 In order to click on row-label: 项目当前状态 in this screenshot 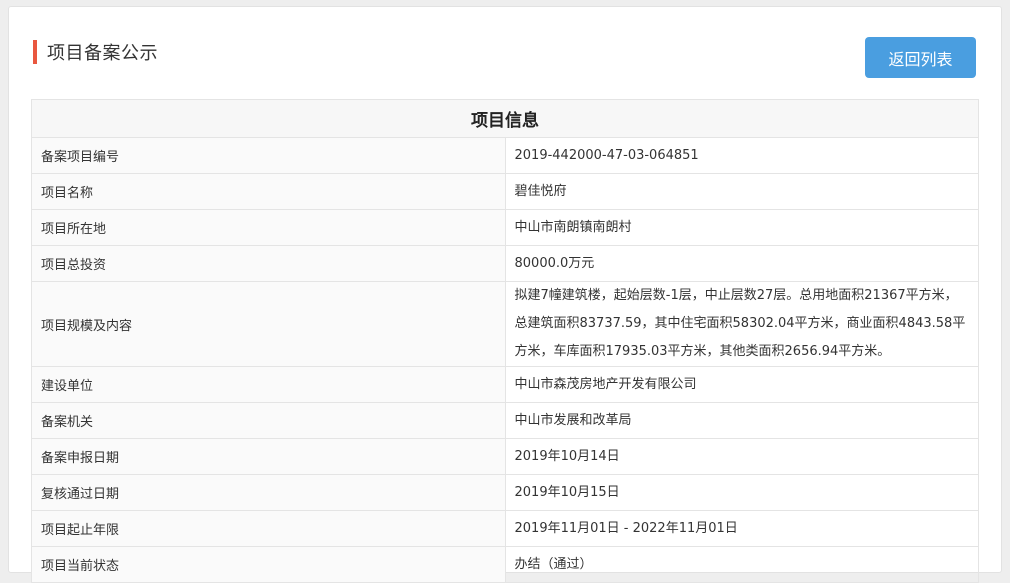, I will do `click(268, 564)`.